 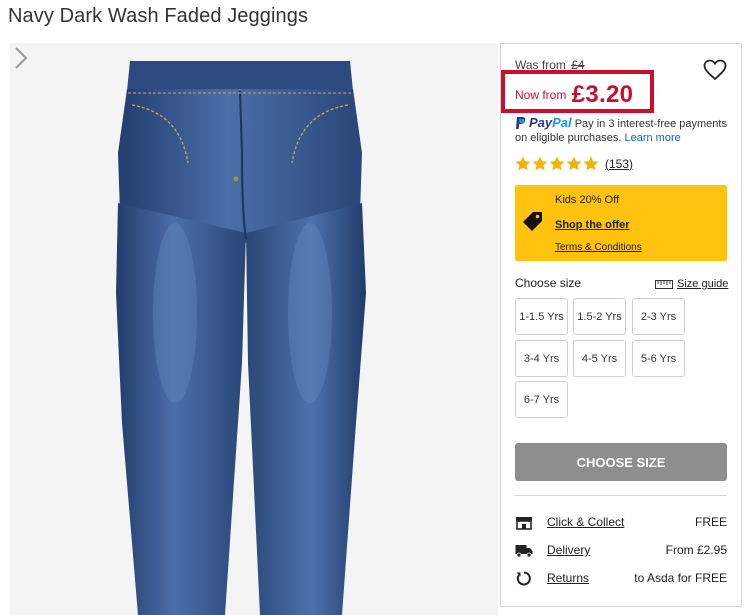 What do you see at coordinates (621, 495) in the screenshot?
I see `divider` at bounding box center [621, 495].